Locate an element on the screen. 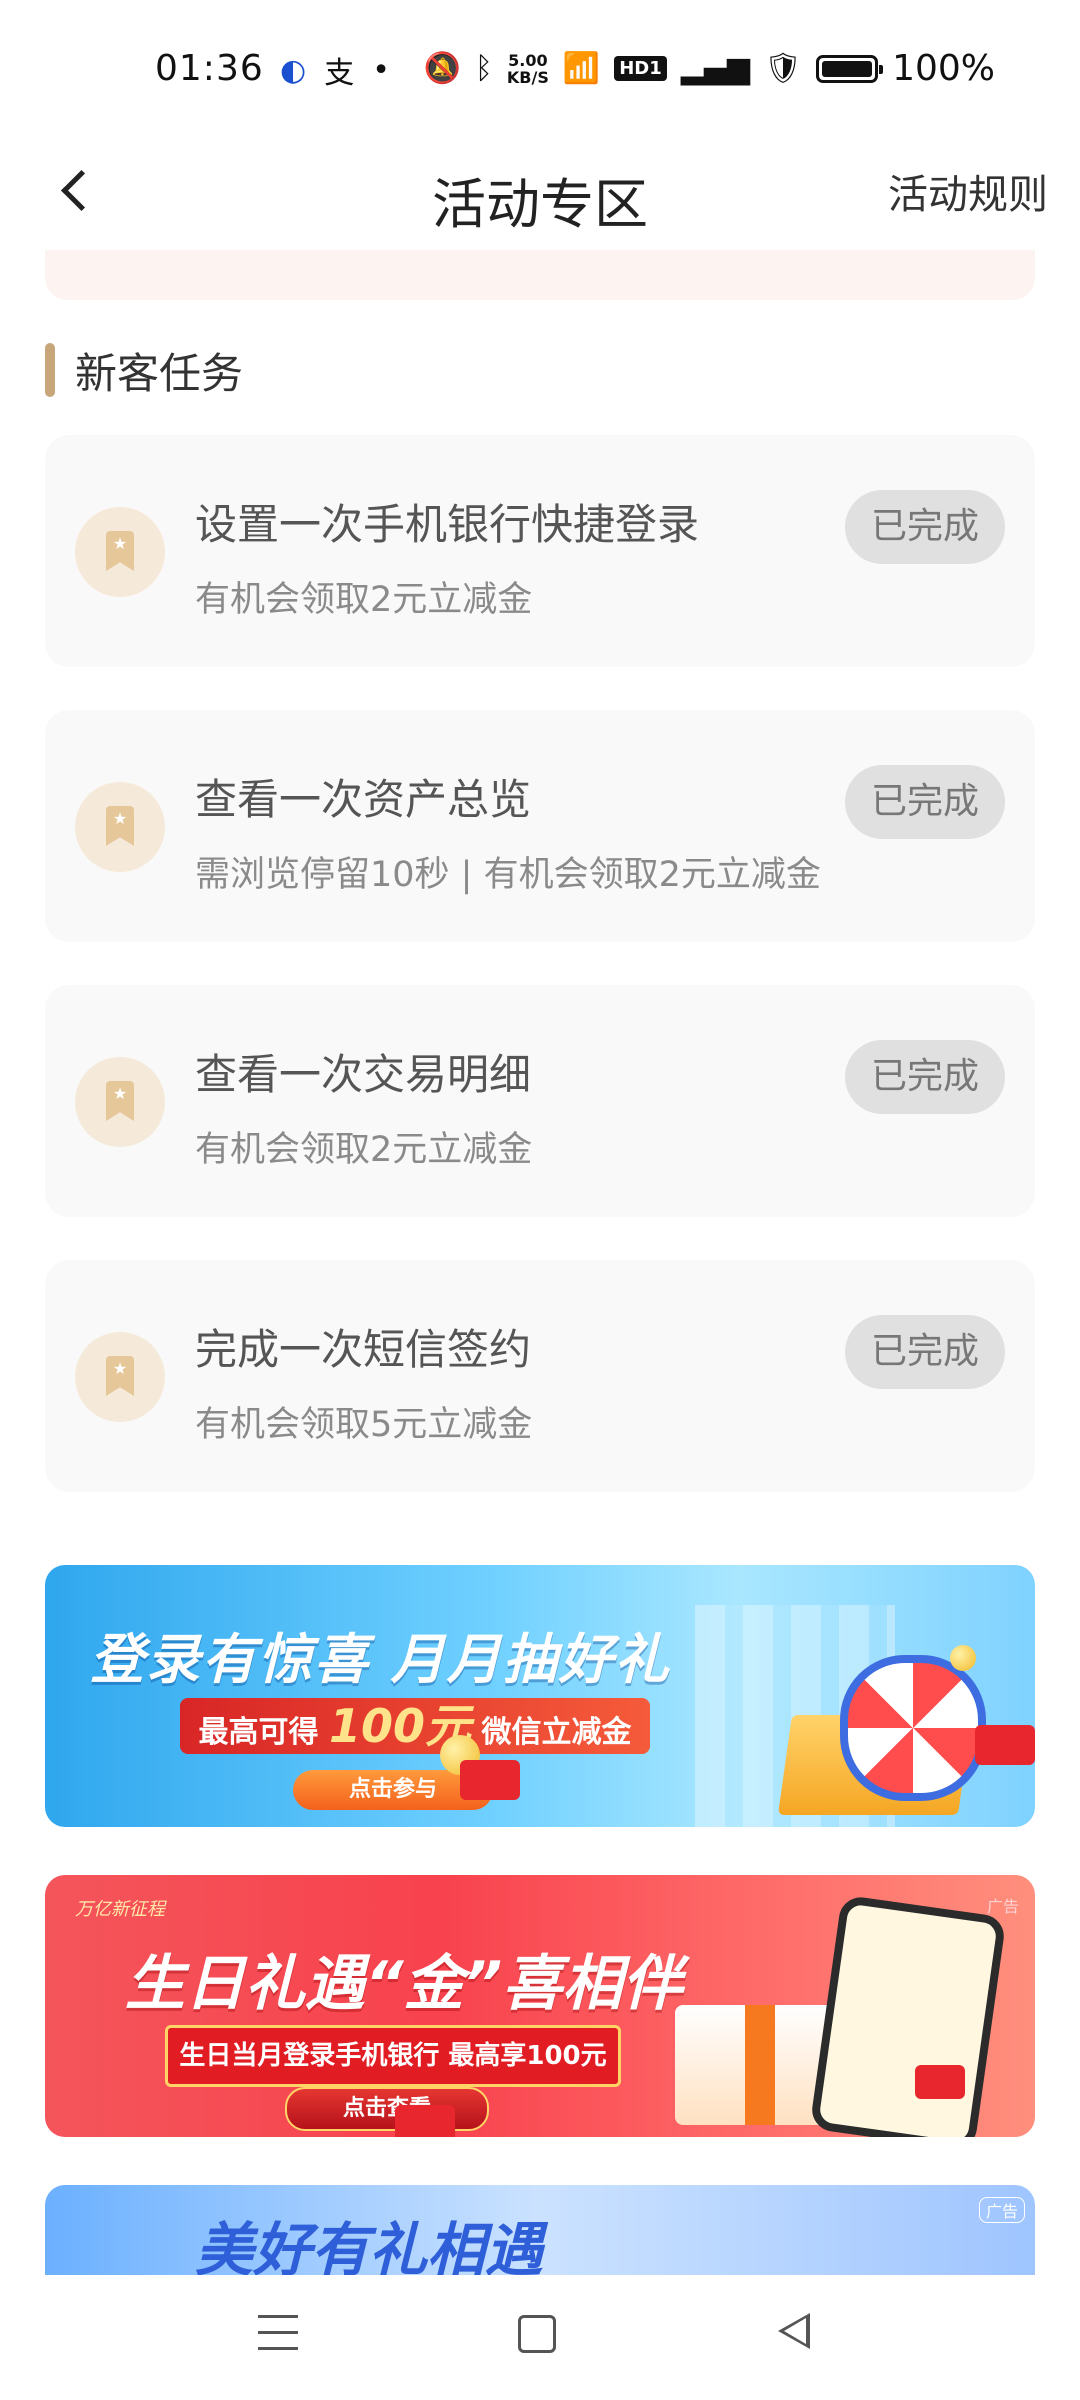 The width and height of the screenshot is (1080, 2400). alipay-notification-icon: 支 is located at coordinates (339, 73).